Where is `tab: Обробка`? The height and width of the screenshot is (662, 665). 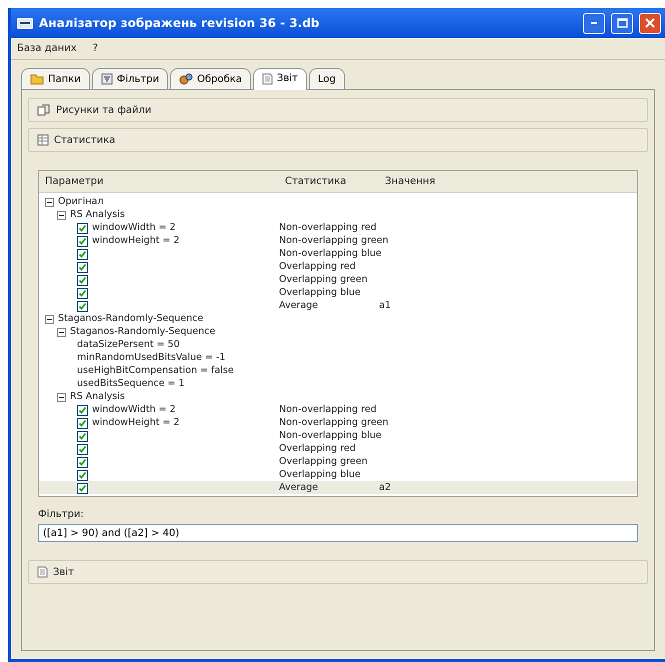
tab: Обробка is located at coordinates (210, 78).